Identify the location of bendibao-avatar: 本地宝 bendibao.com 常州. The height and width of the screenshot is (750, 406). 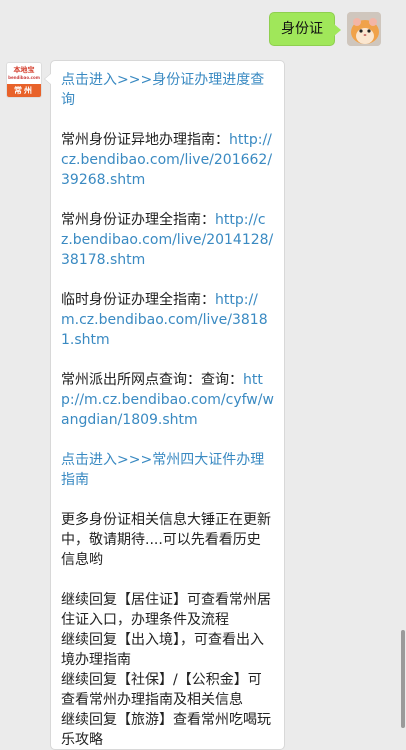
(24, 80).